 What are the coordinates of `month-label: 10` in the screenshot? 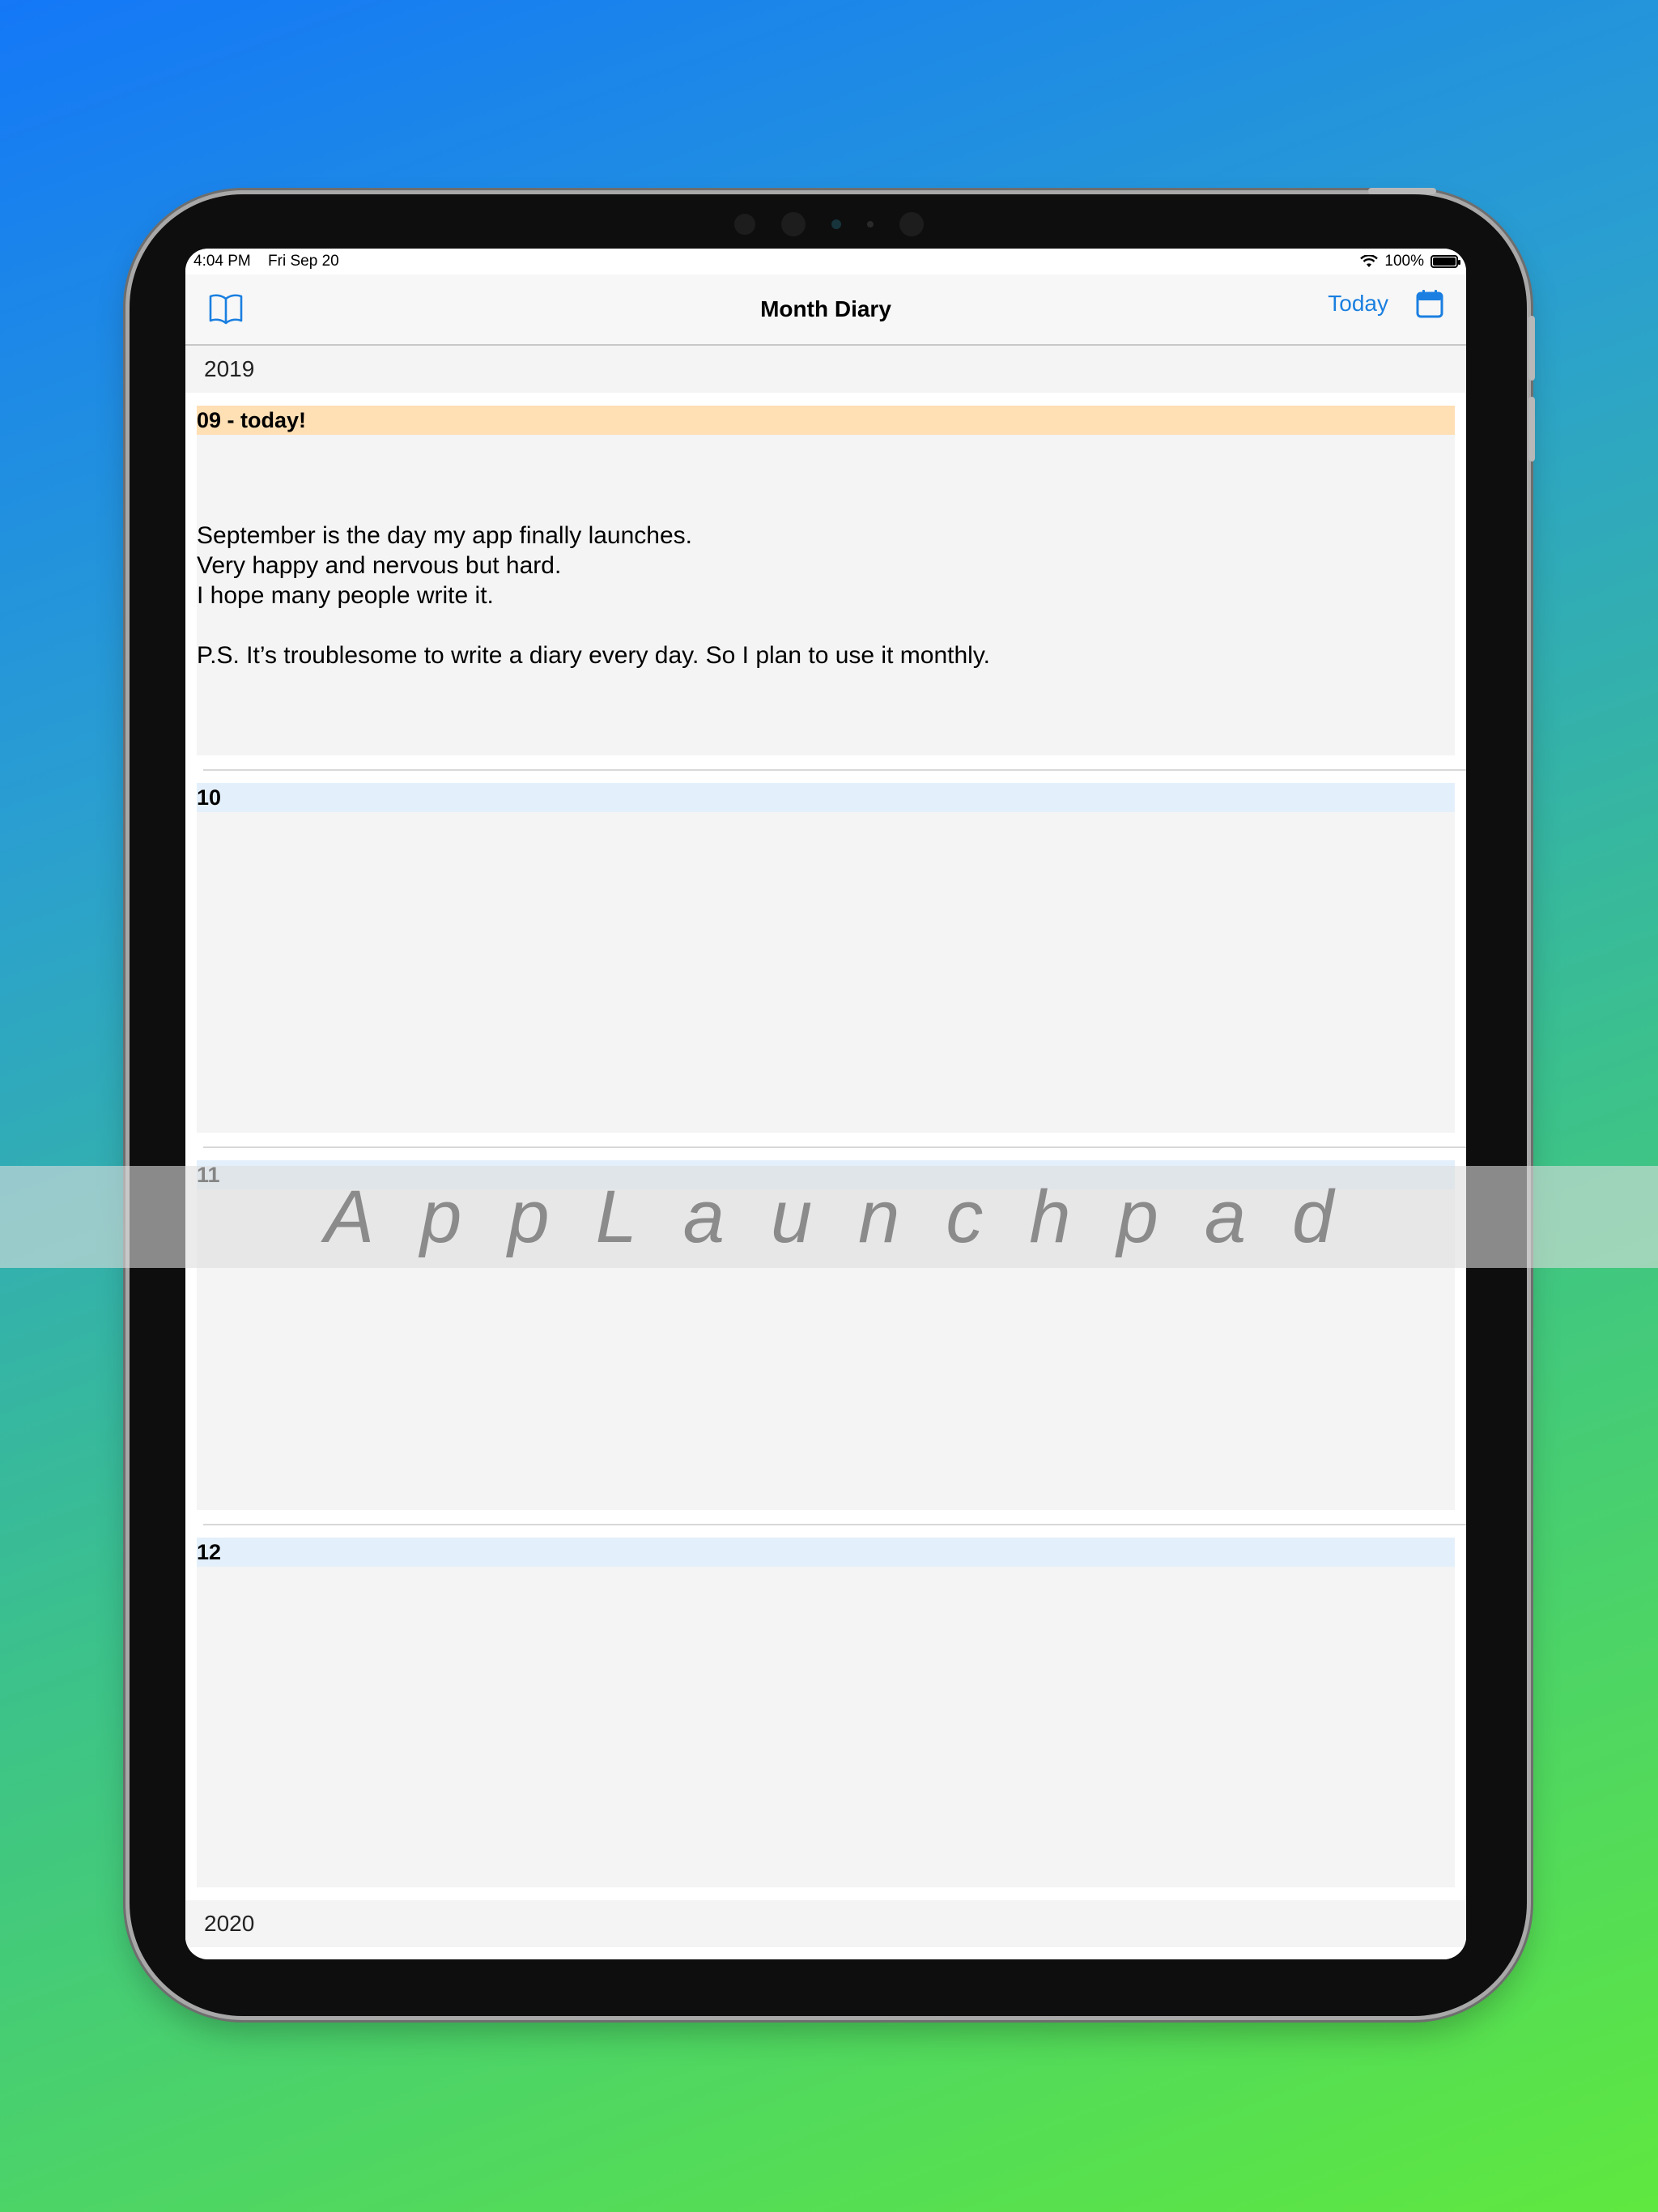 It's located at (826, 798).